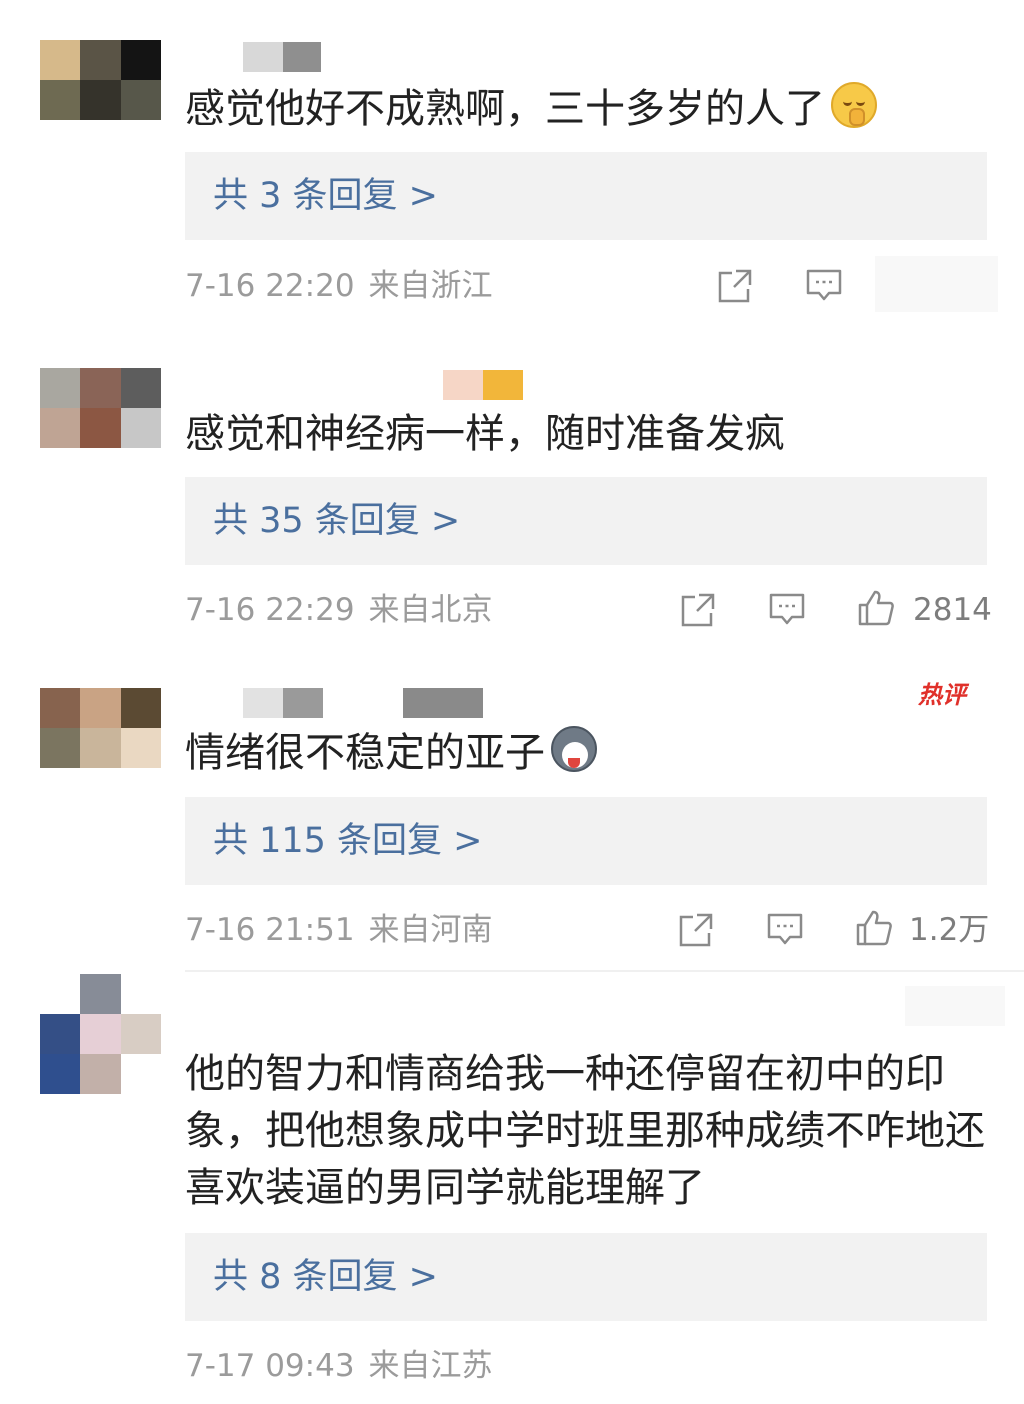 The height and width of the screenshot is (1404, 1024). Describe the element at coordinates (586, 1277) in the screenshot. I see `view-replies-button: 共 8 条回复 >` at that location.